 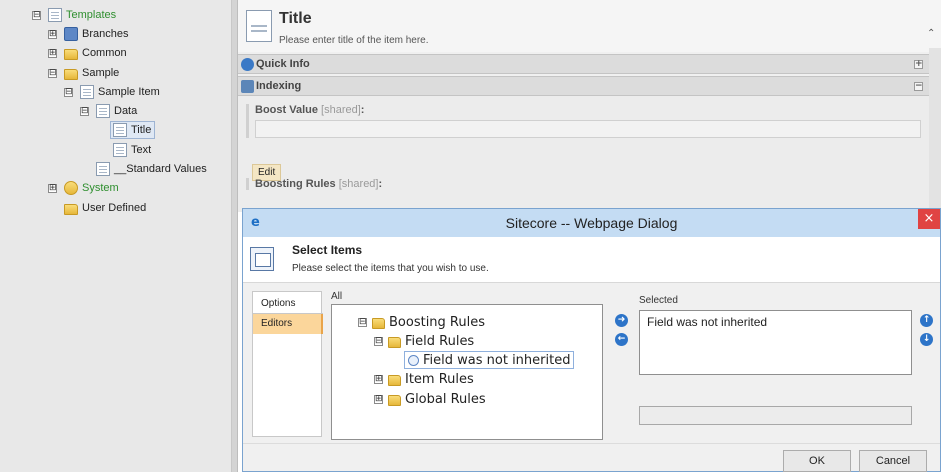 I want to click on tree-label: Field was not inherited, so click(x=497, y=360).